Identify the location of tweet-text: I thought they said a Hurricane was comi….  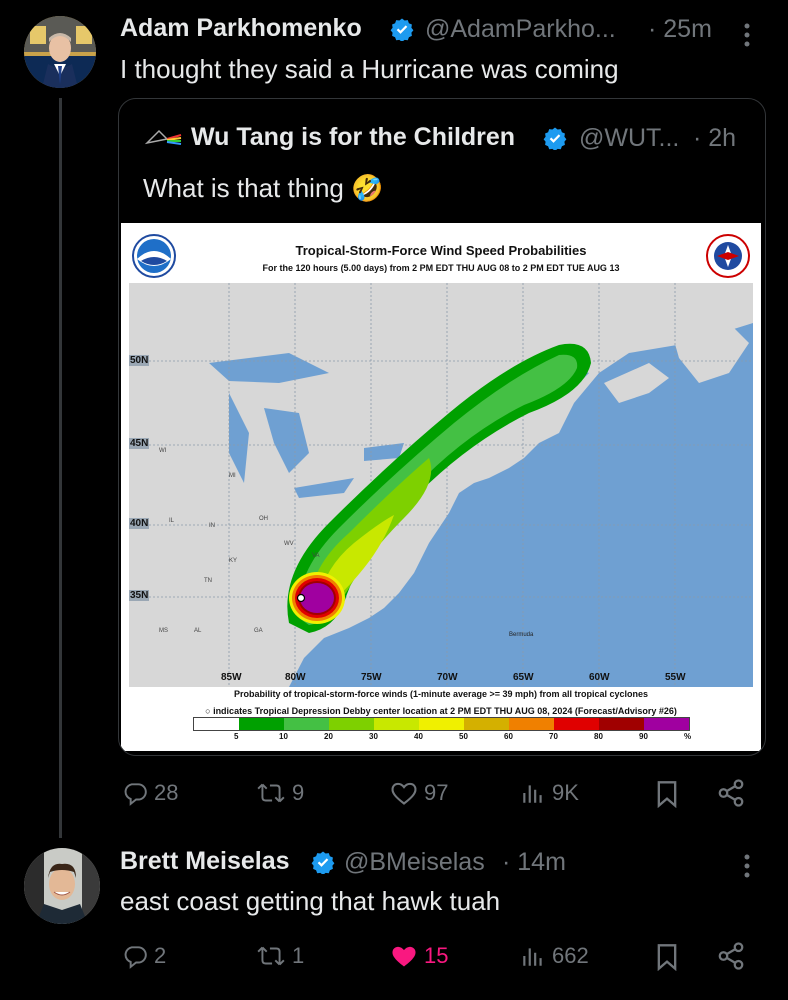
(369, 69).